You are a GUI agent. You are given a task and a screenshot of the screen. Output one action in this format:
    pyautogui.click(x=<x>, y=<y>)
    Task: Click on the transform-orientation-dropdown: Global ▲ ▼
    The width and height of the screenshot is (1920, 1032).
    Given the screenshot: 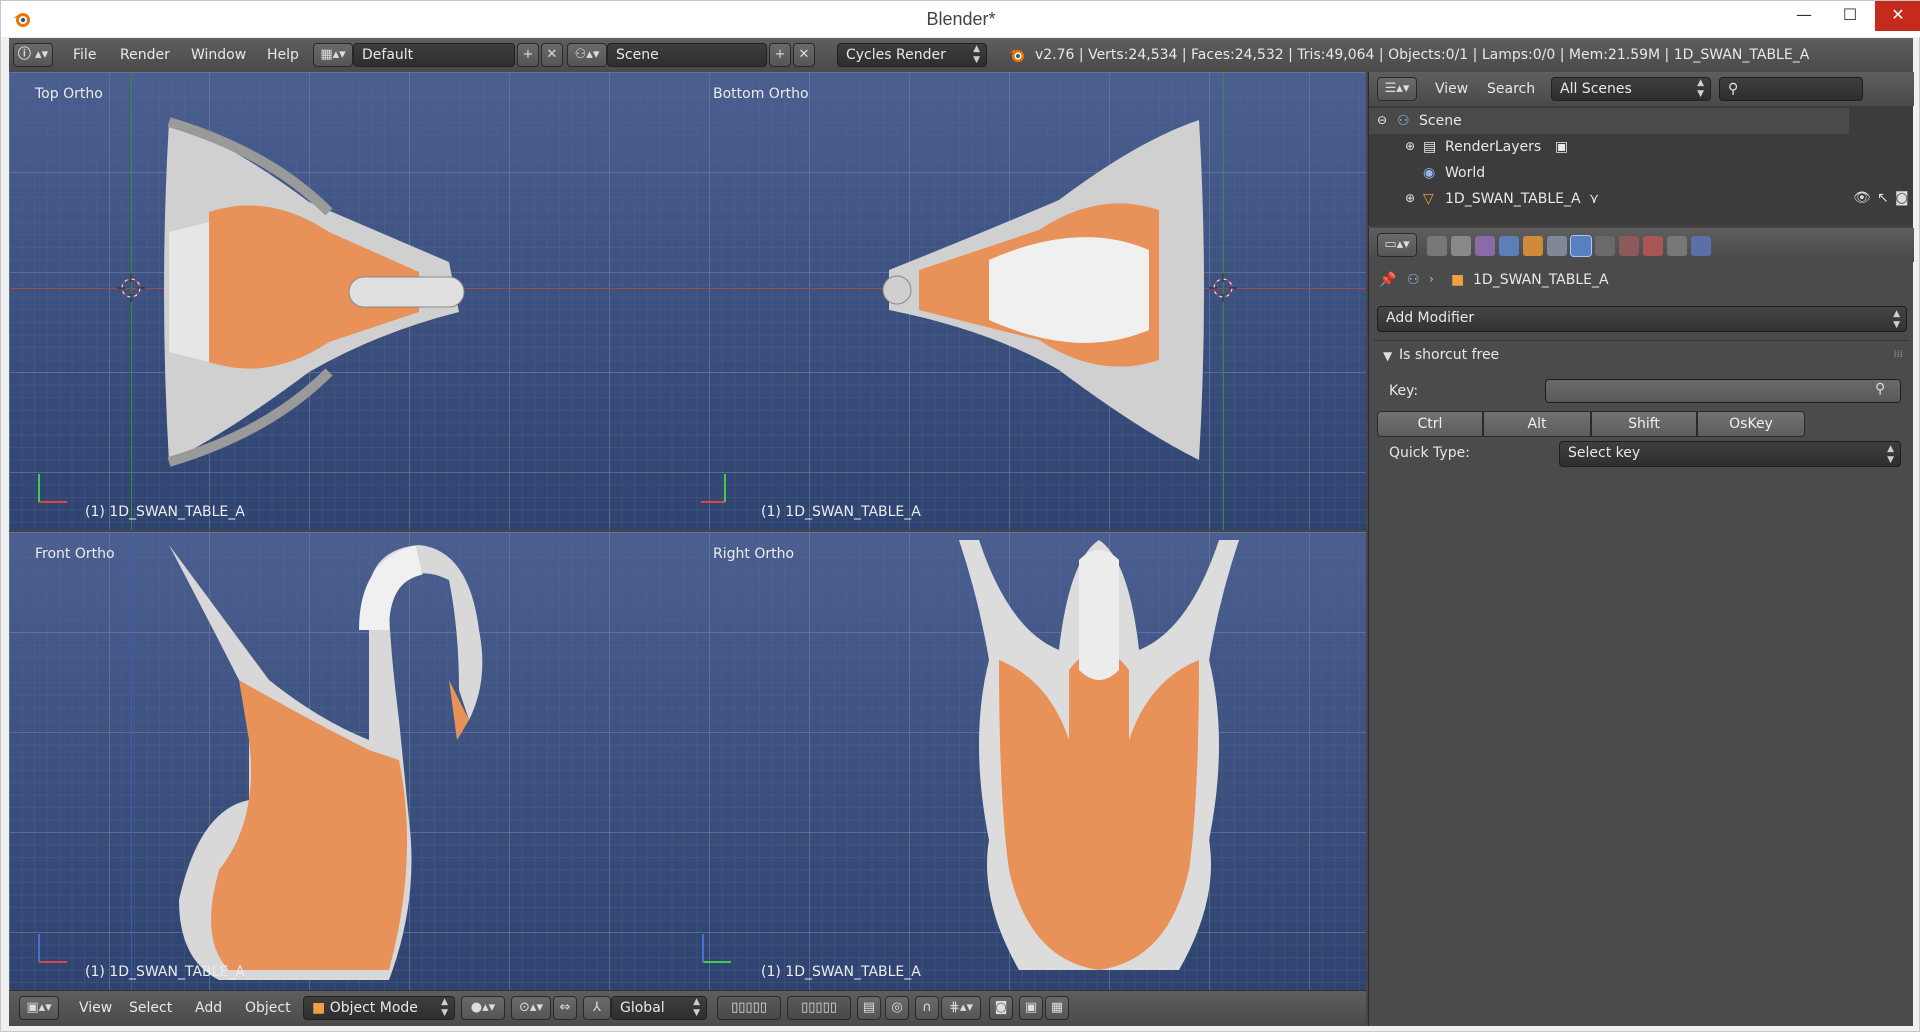 What is the action you would take?
    pyautogui.click(x=659, y=1008)
    